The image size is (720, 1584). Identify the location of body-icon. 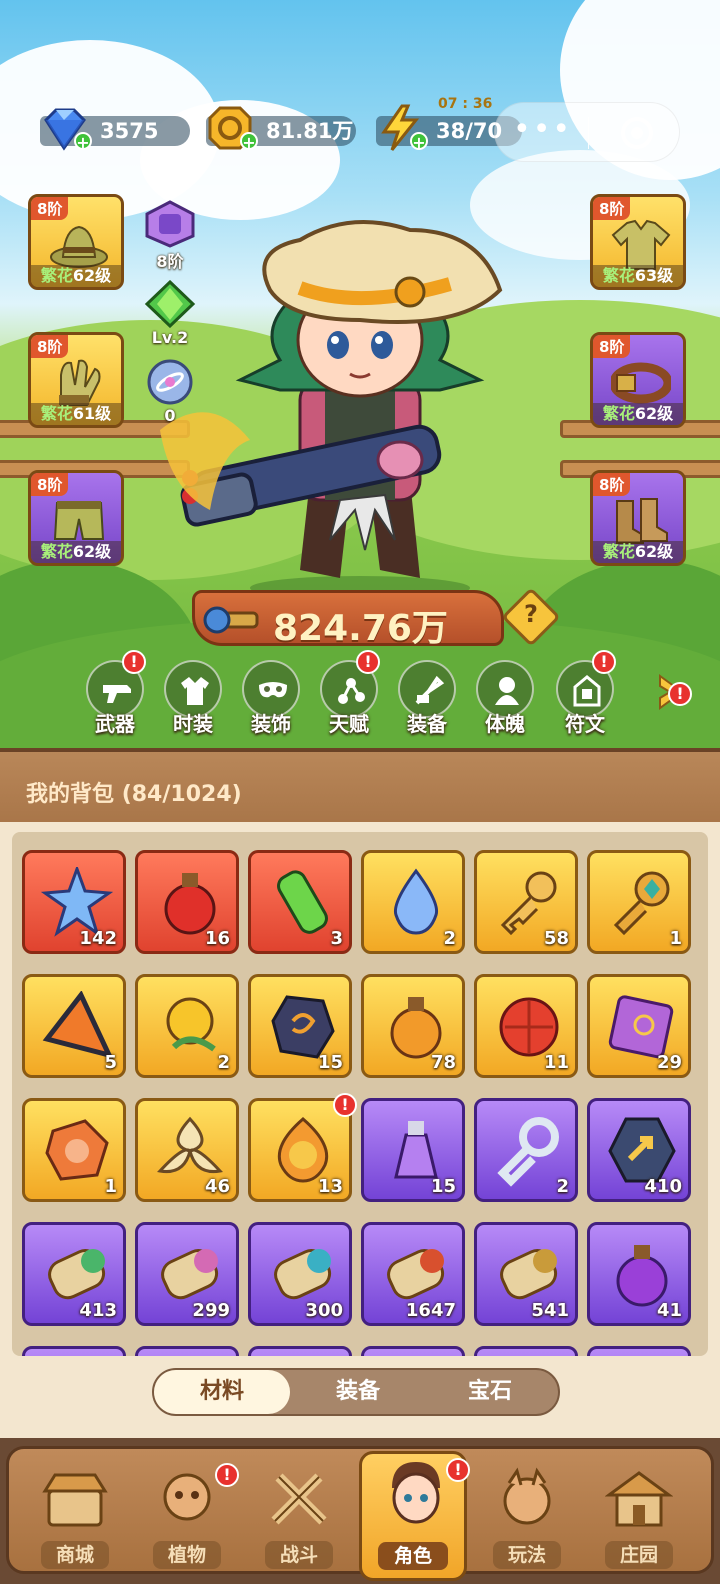
(507, 691).